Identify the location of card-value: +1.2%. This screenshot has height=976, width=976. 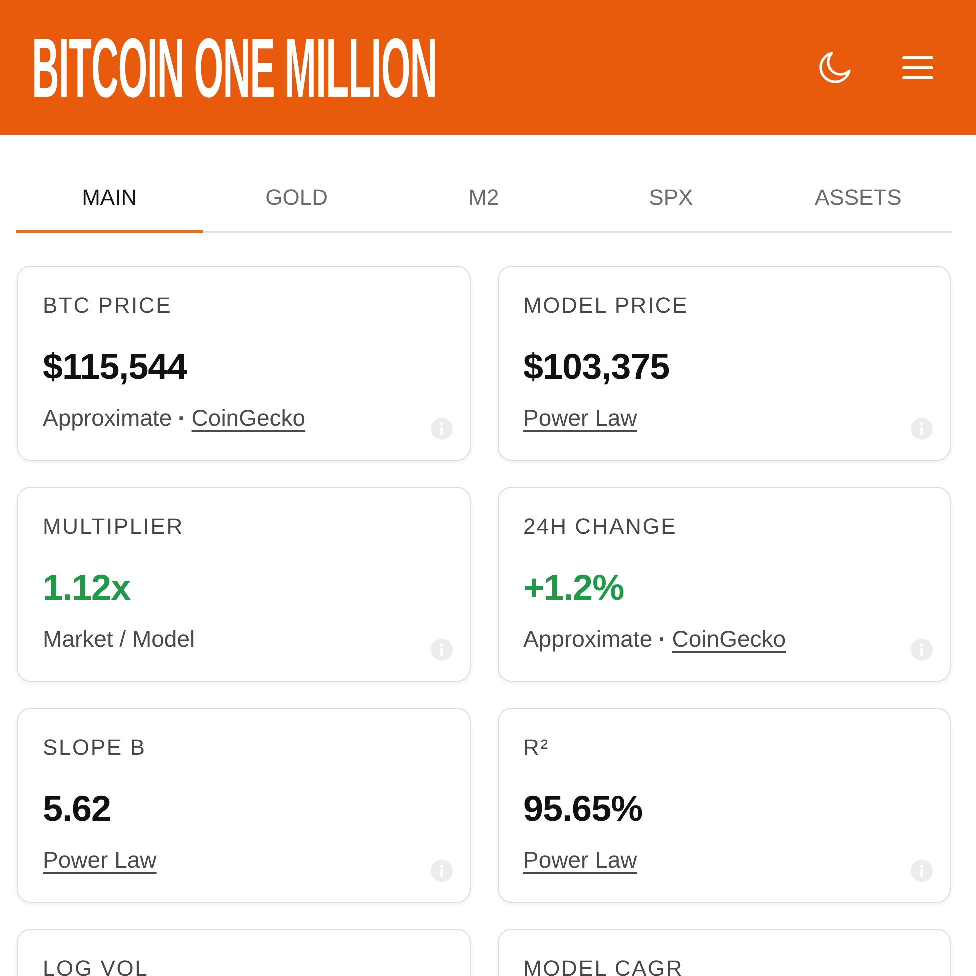
(574, 588).